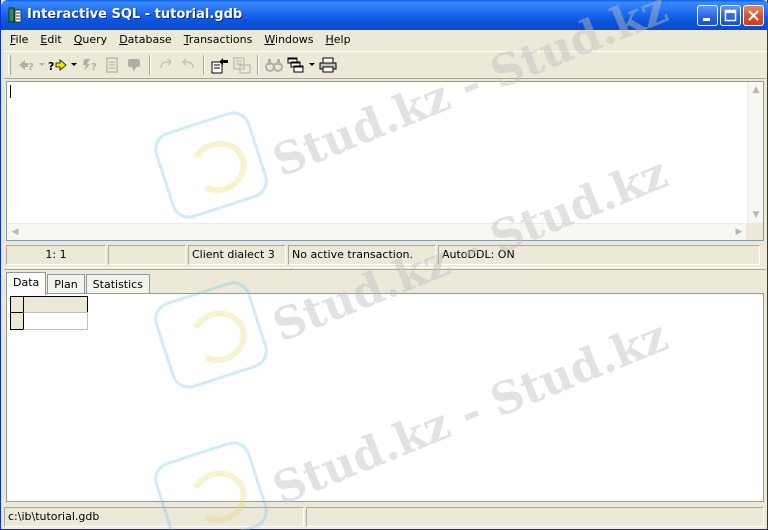 Image resolution: width=768 pixels, height=530 pixels. I want to click on next-query-dropdown, so click(74, 65).